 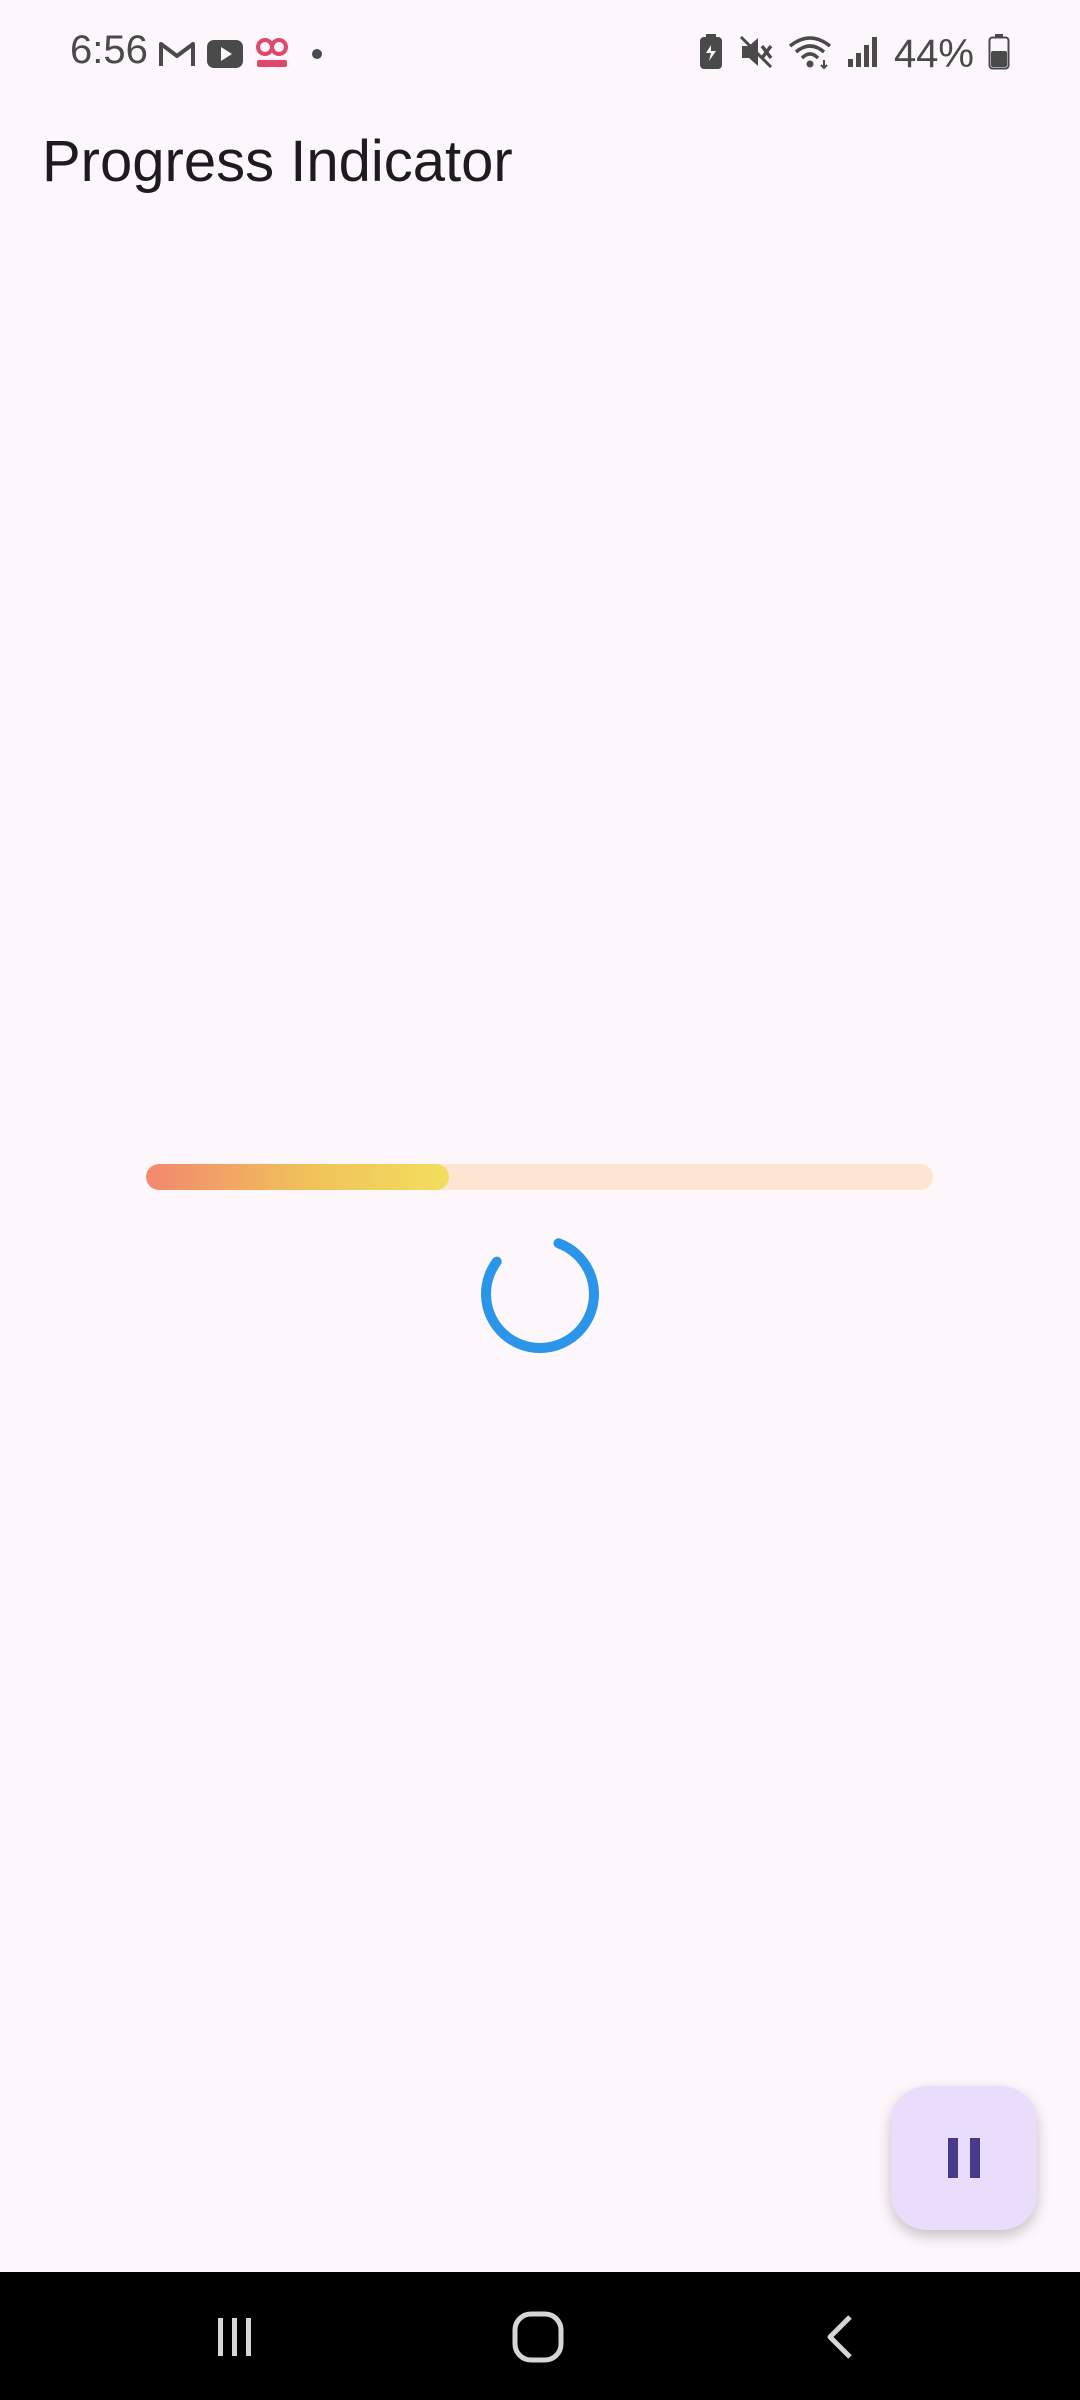 What do you see at coordinates (225, 54) in the screenshot?
I see `youtube-icon` at bounding box center [225, 54].